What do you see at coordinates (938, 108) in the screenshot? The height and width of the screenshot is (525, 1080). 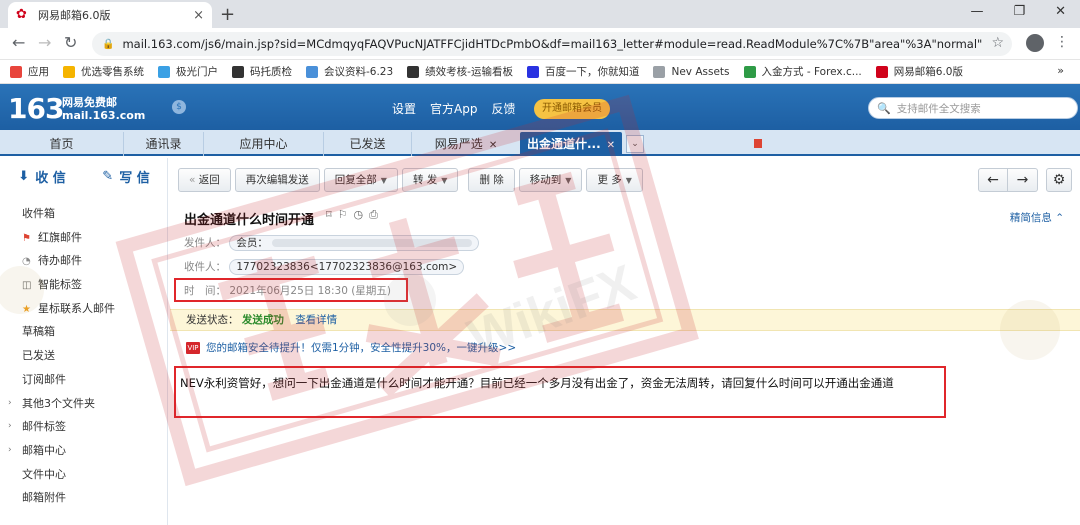 I see `search-placeholder: 支持邮件全文搜索` at bounding box center [938, 108].